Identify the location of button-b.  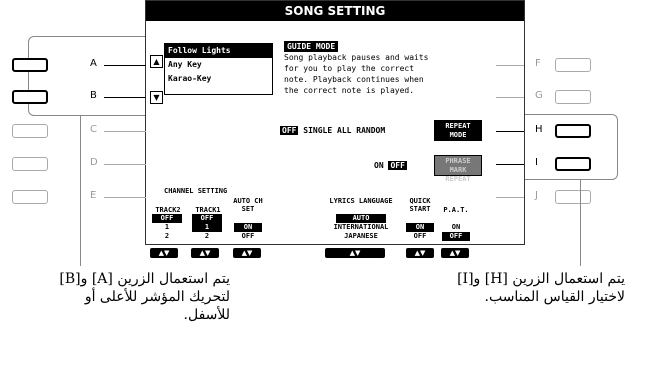
(30, 97).